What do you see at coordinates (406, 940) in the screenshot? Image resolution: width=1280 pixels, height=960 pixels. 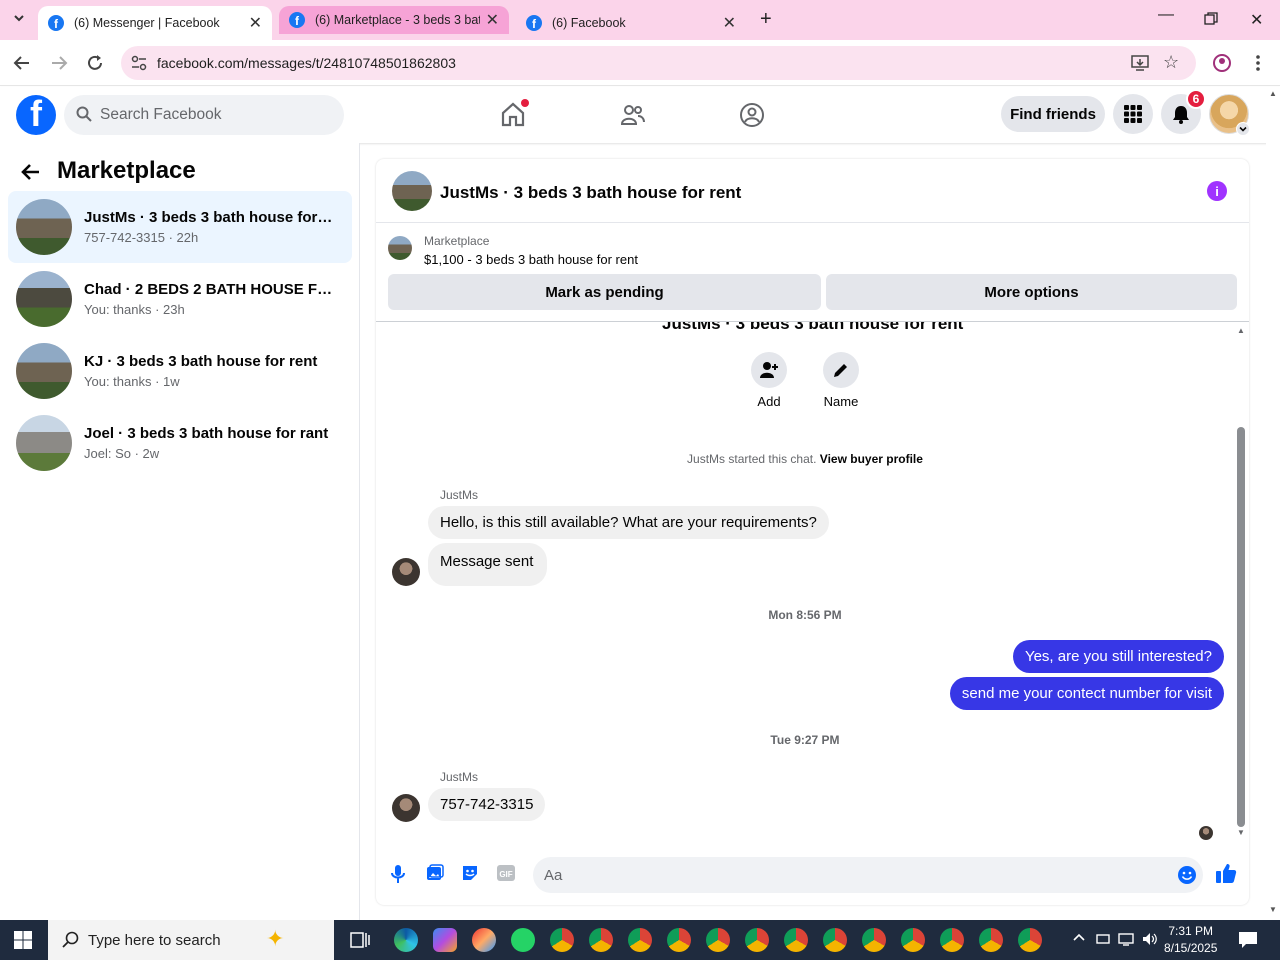 I see `edge-browser-icon` at bounding box center [406, 940].